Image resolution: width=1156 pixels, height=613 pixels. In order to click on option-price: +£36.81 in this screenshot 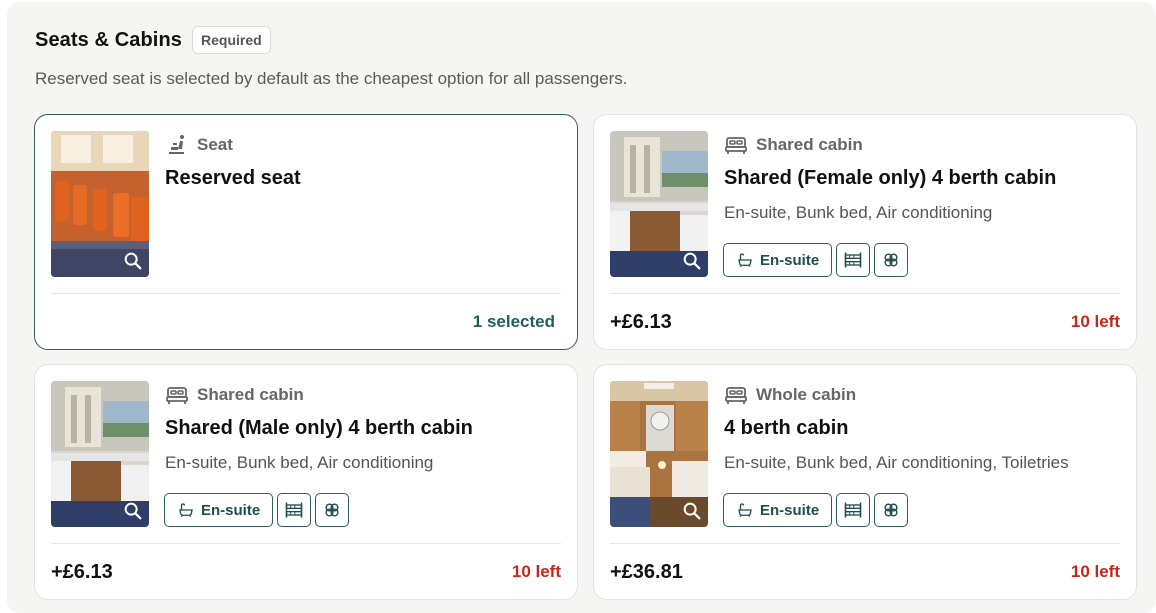, I will do `click(646, 572)`.